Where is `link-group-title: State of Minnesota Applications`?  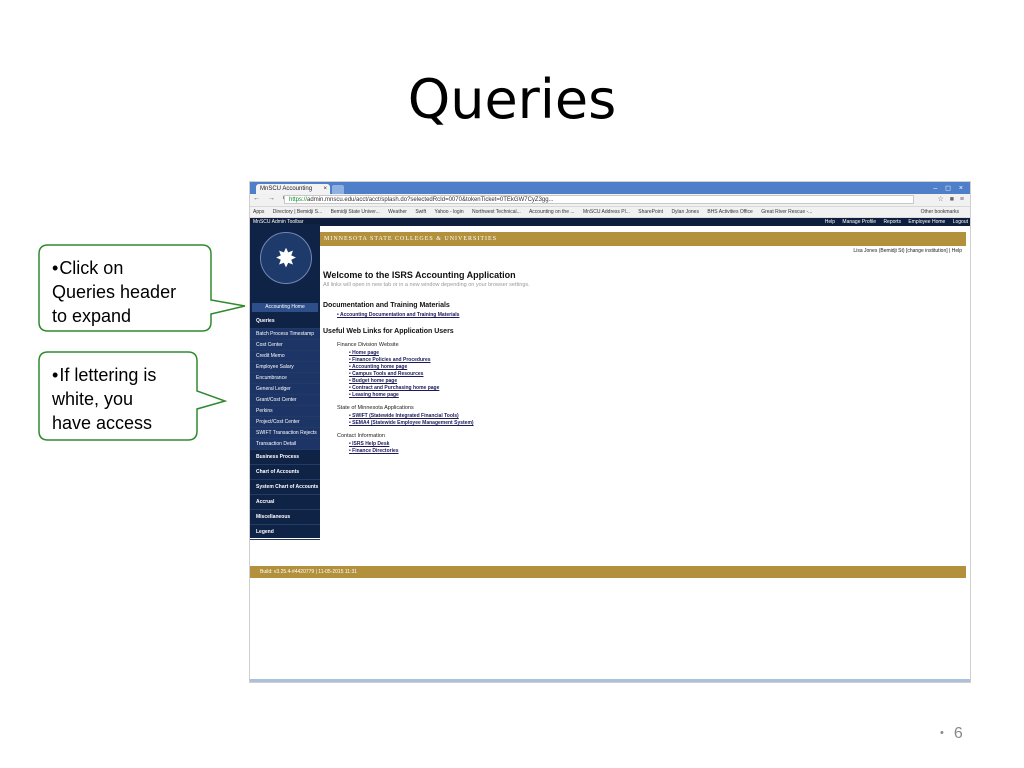 link-group-title: State of Minnesota Applications is located at coordinates (375, 408).